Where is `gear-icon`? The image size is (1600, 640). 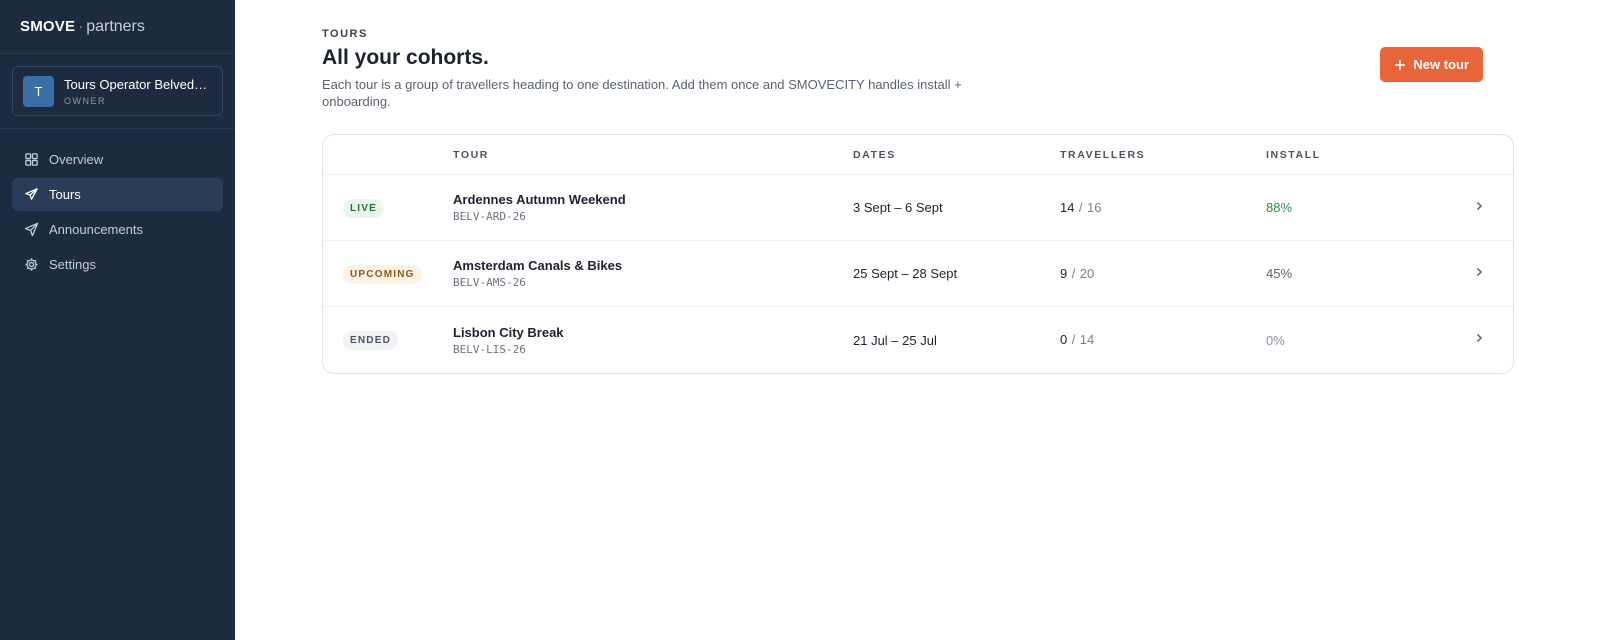
gear-icon is located at coordinates (31, 264).